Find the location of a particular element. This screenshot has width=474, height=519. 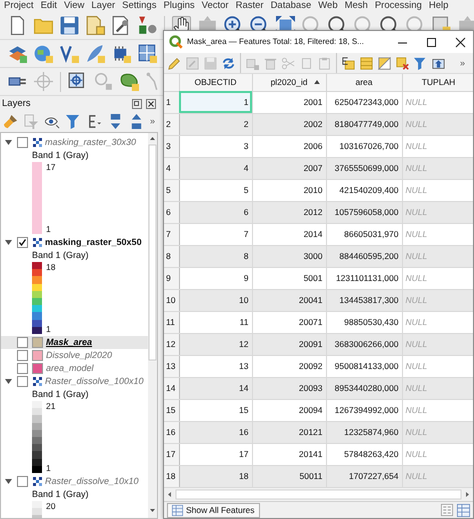

menu-item: Plugins is located at coordinates (179, 6).